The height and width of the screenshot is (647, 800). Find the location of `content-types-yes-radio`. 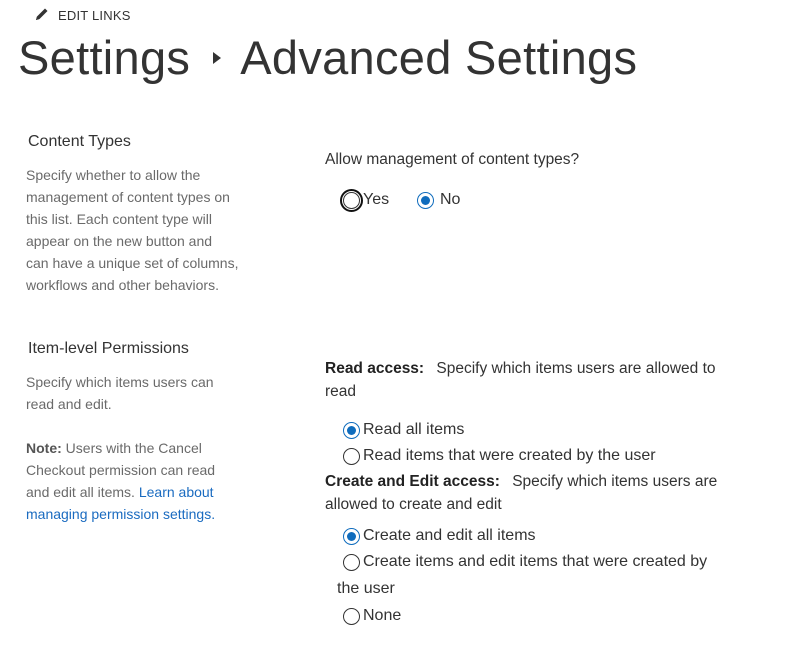

content-types-yes-radio is located at coordinates (351, 200).